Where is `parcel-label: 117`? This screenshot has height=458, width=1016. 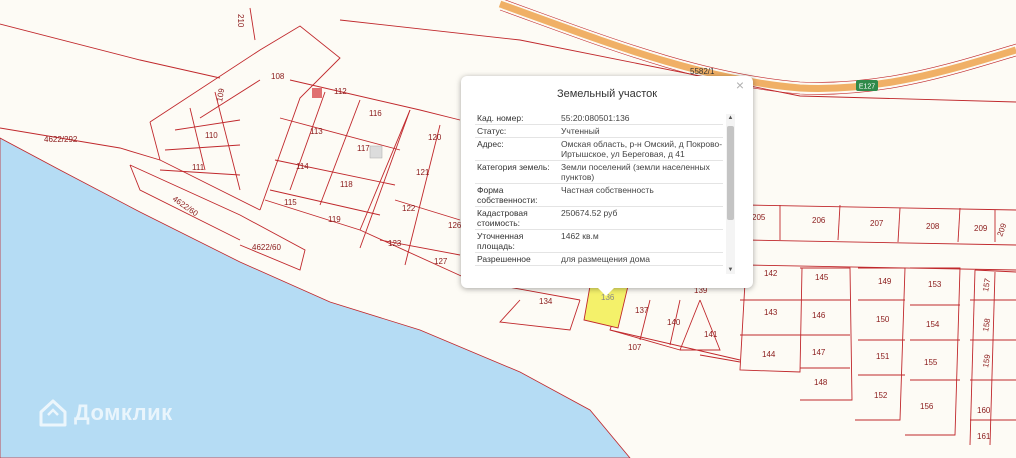
parcel-label: 117 is located at coordinates (363, 148).